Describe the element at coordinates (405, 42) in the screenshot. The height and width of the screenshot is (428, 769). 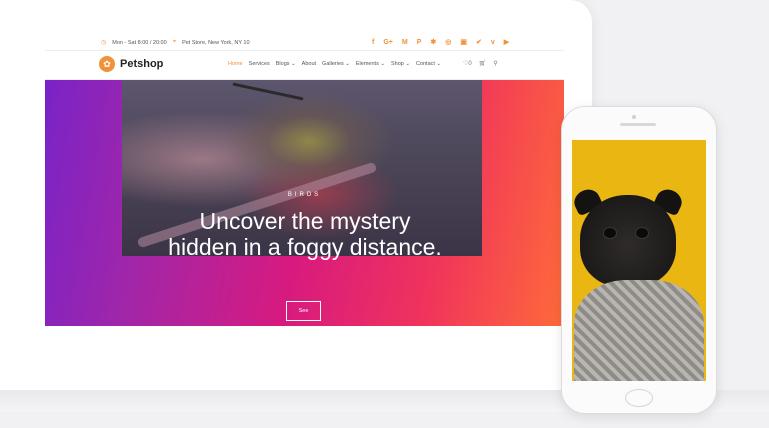
I see `medium-icon: M` at that location.